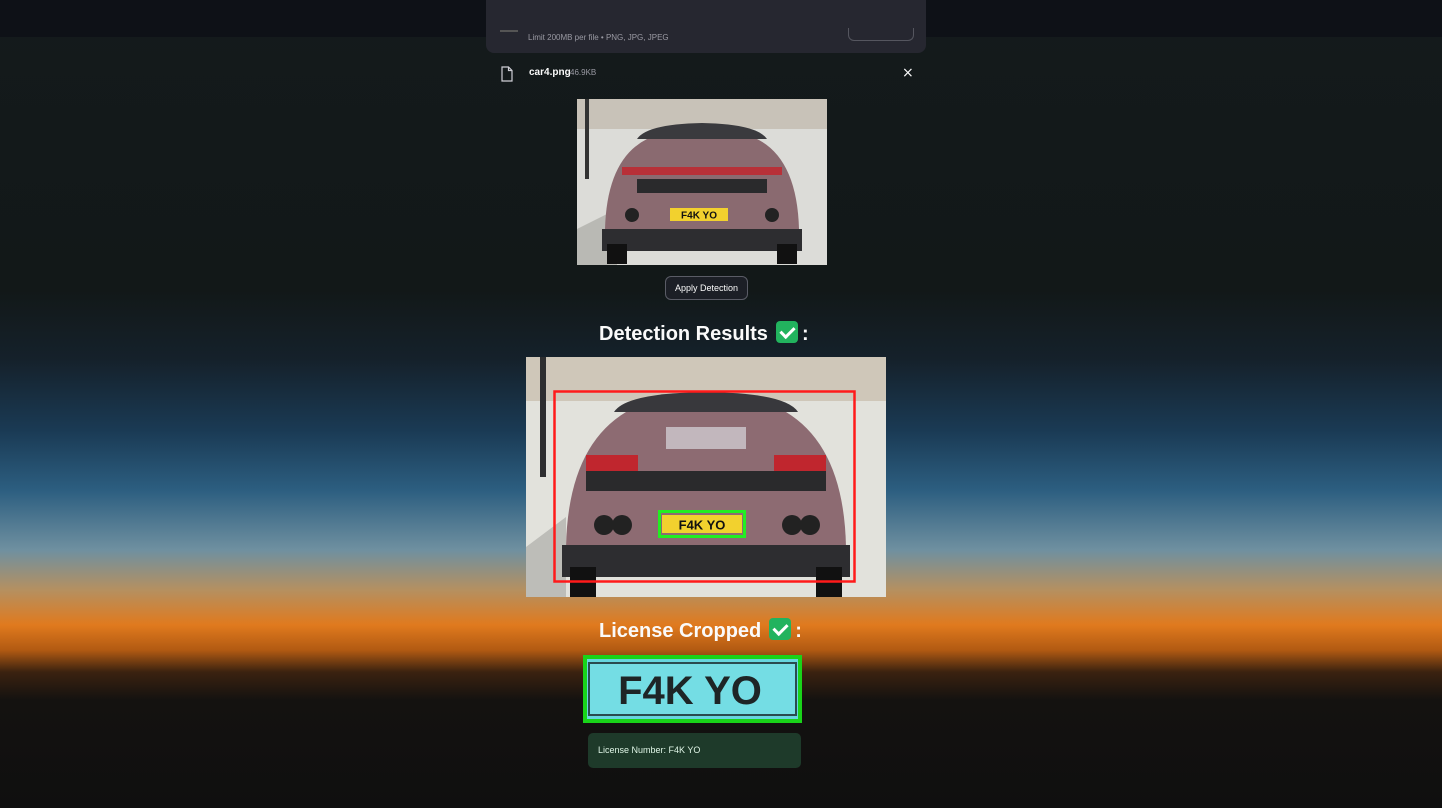  I want to click on detection-results-heading: Detection Results:, so click(704, 333).